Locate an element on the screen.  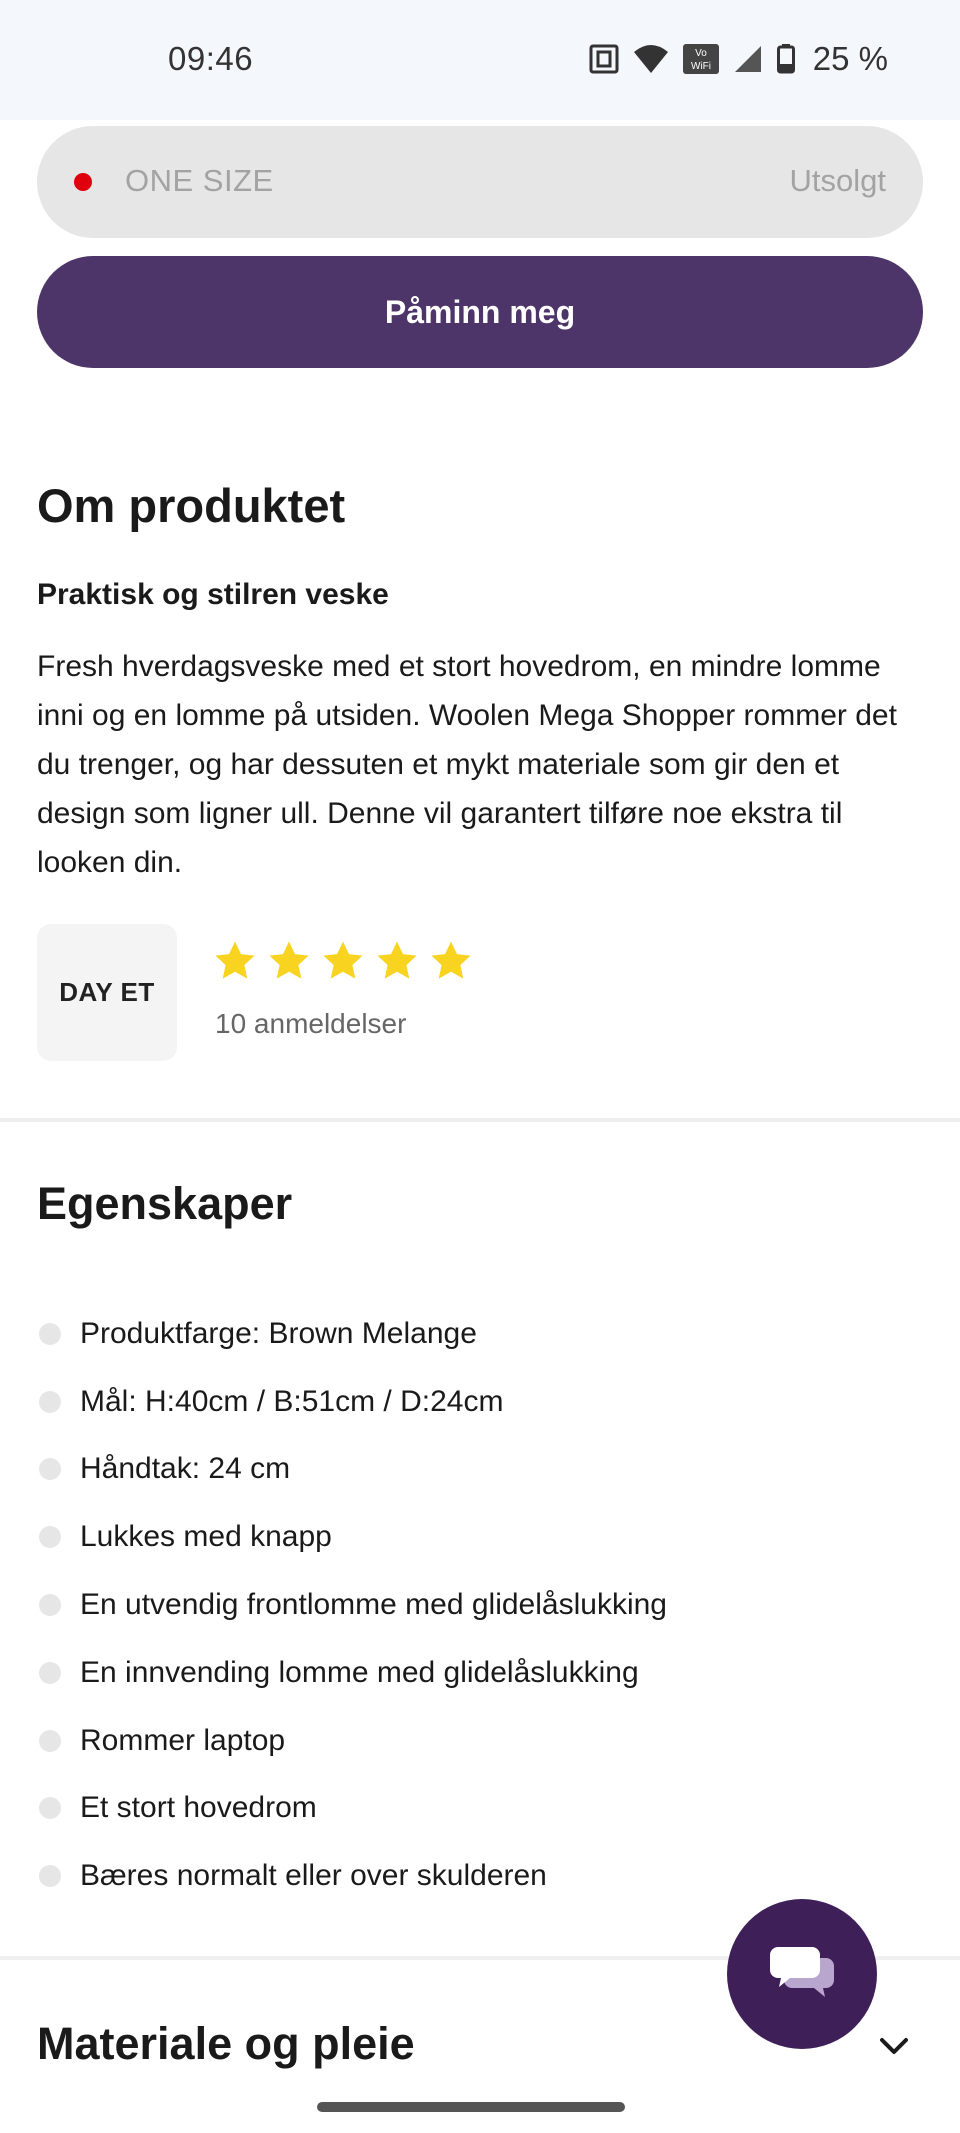
brand-logo: DAY ET is located at coordinates (107, 992).